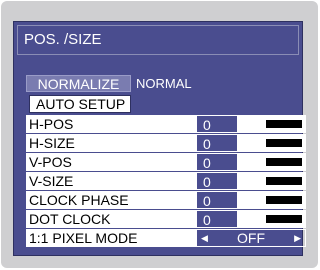 The height and width of the screenshot is (270, 320). Describe the element at coordinates (164, 83) in the screenshot. I see `normalize-status: NORMAL` at that location.